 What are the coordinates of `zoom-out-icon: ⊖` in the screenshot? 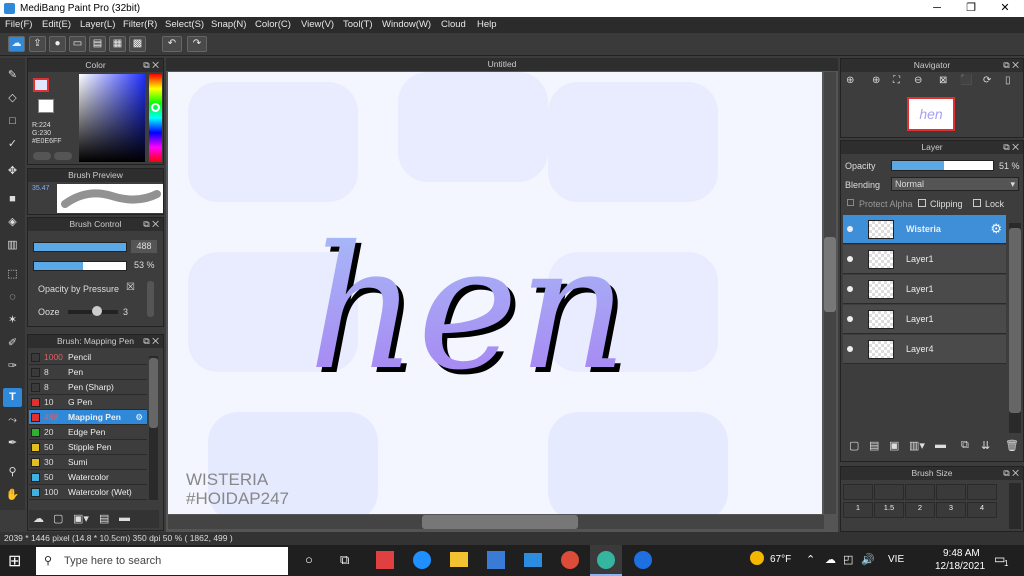 It's located at (918, 80).